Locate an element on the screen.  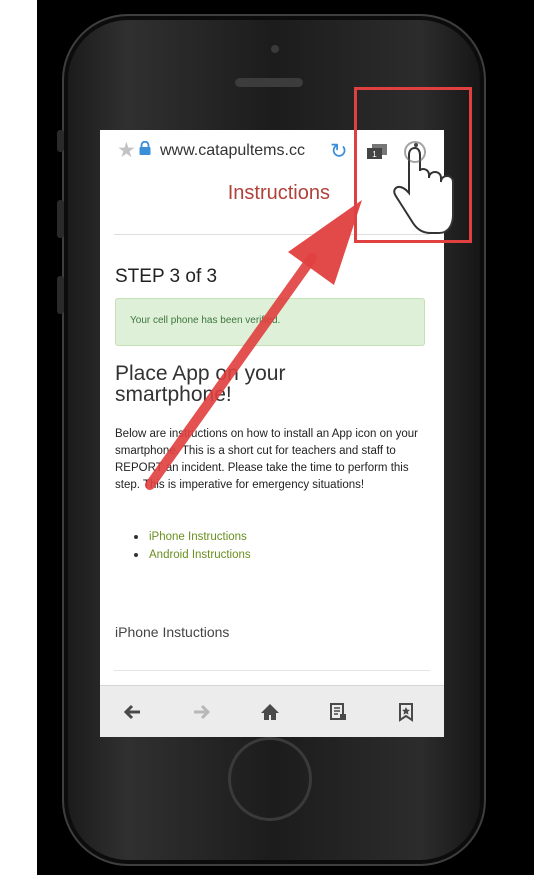
volume-down-button is located at coordinates (60, 295).